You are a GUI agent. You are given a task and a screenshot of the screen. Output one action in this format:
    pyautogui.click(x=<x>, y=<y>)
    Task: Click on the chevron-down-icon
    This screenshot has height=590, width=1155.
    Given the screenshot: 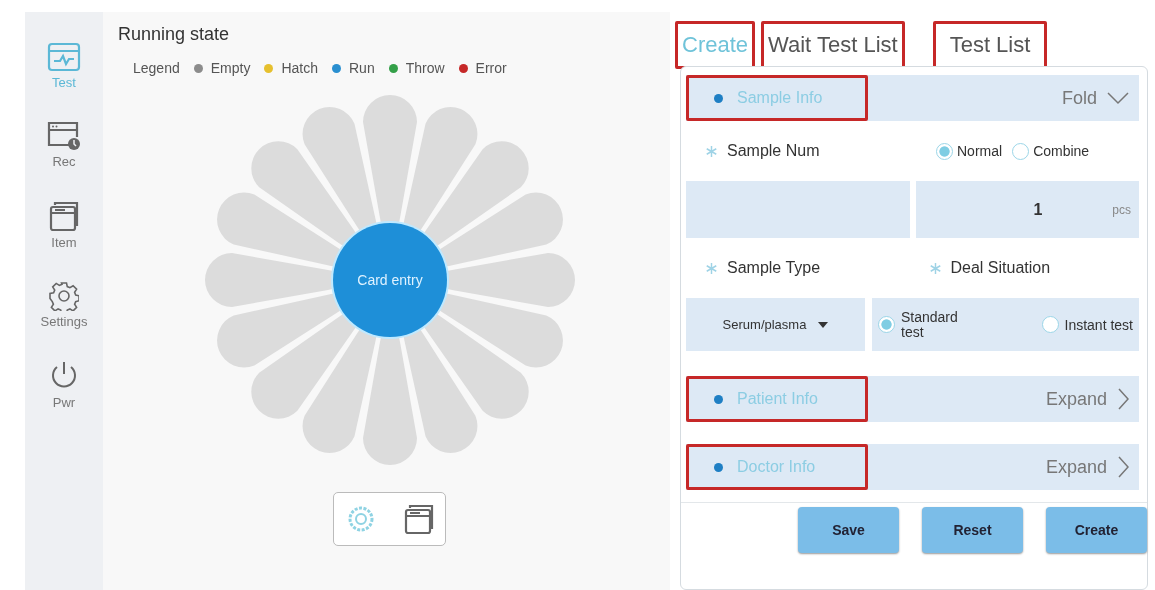 What is the action you would take?
    pyautogui.click(x=1118, y=98)
    